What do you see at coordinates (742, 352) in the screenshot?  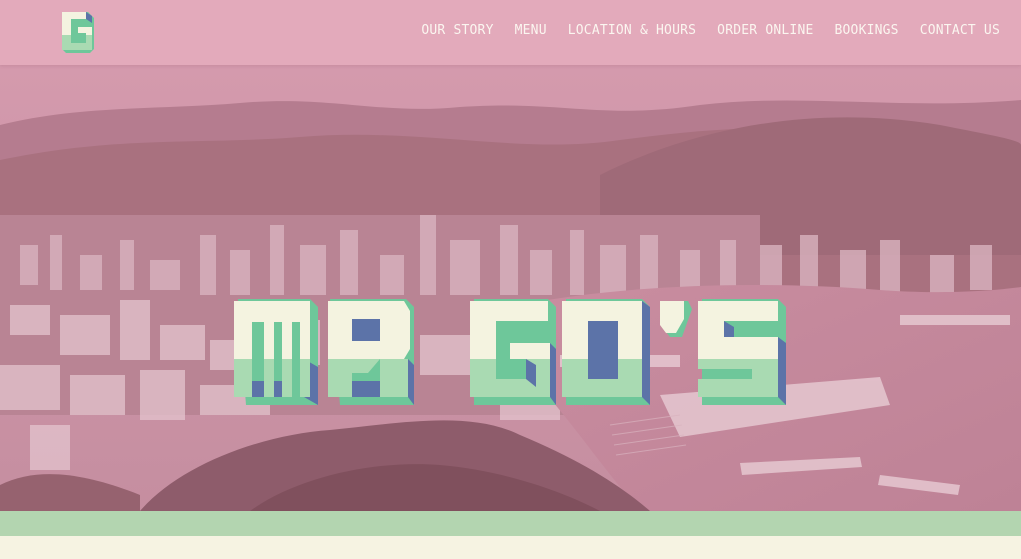 I see `title-letter-s` at bounding box center [742, 352].